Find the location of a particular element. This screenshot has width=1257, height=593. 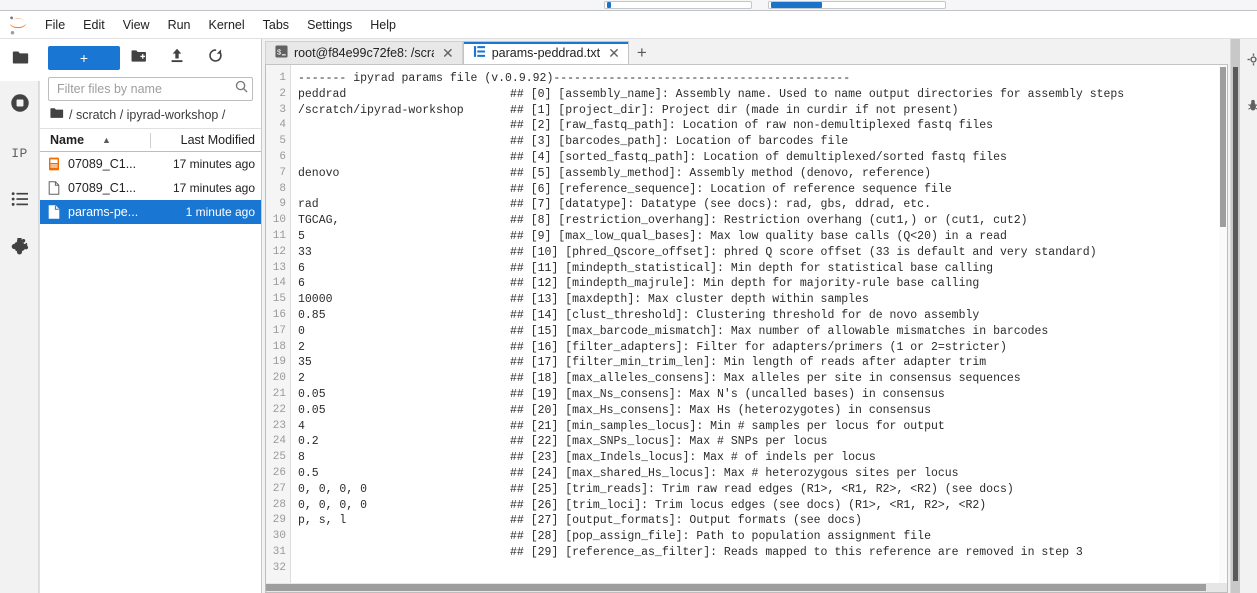

param-value: 0.05 is located at coordinates (312, 410).